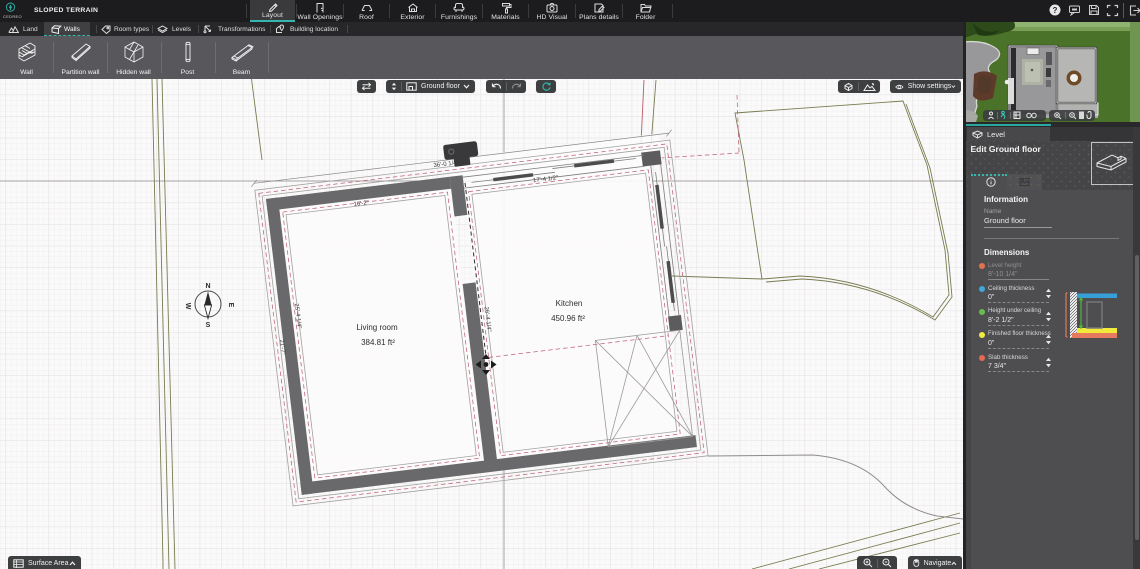 The height and width of the screenshot is (569, 1140). Describe the element at coordinates (187, 306) in the screenshot. I see `svg-text: W` at that location.